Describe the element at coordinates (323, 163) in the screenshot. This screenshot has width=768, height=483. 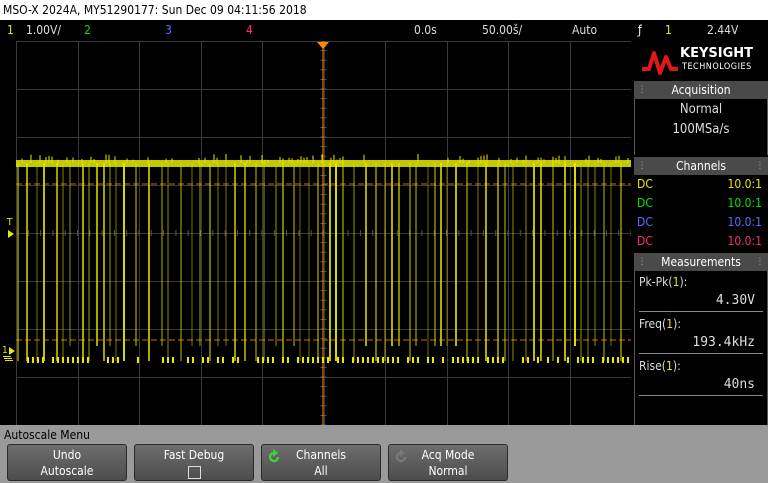
I see `trace-high-band` at that location.